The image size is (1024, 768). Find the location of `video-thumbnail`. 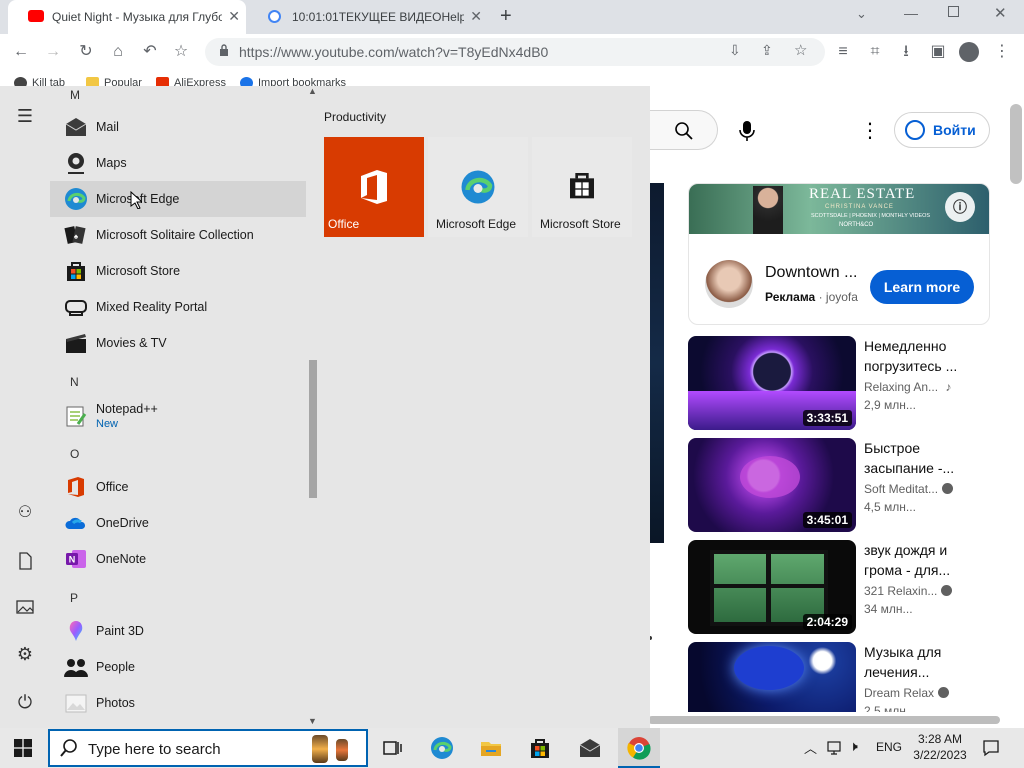

video-thumbnail is located at coordinates (772, 677).